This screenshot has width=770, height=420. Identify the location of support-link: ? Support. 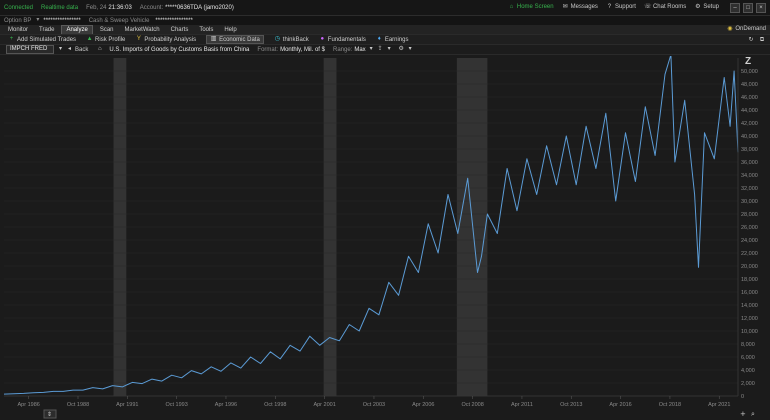
(621, 7).